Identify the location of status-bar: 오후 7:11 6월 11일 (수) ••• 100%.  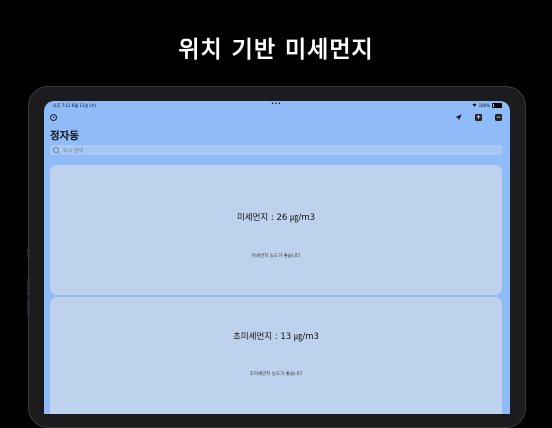
(277, 105).